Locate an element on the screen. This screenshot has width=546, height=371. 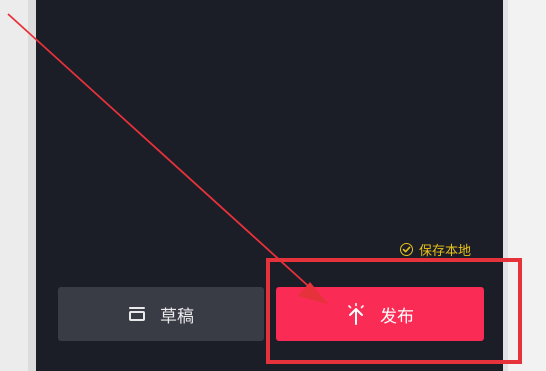
save-local-option: 保存本地 is located at coordinates (436, 249).